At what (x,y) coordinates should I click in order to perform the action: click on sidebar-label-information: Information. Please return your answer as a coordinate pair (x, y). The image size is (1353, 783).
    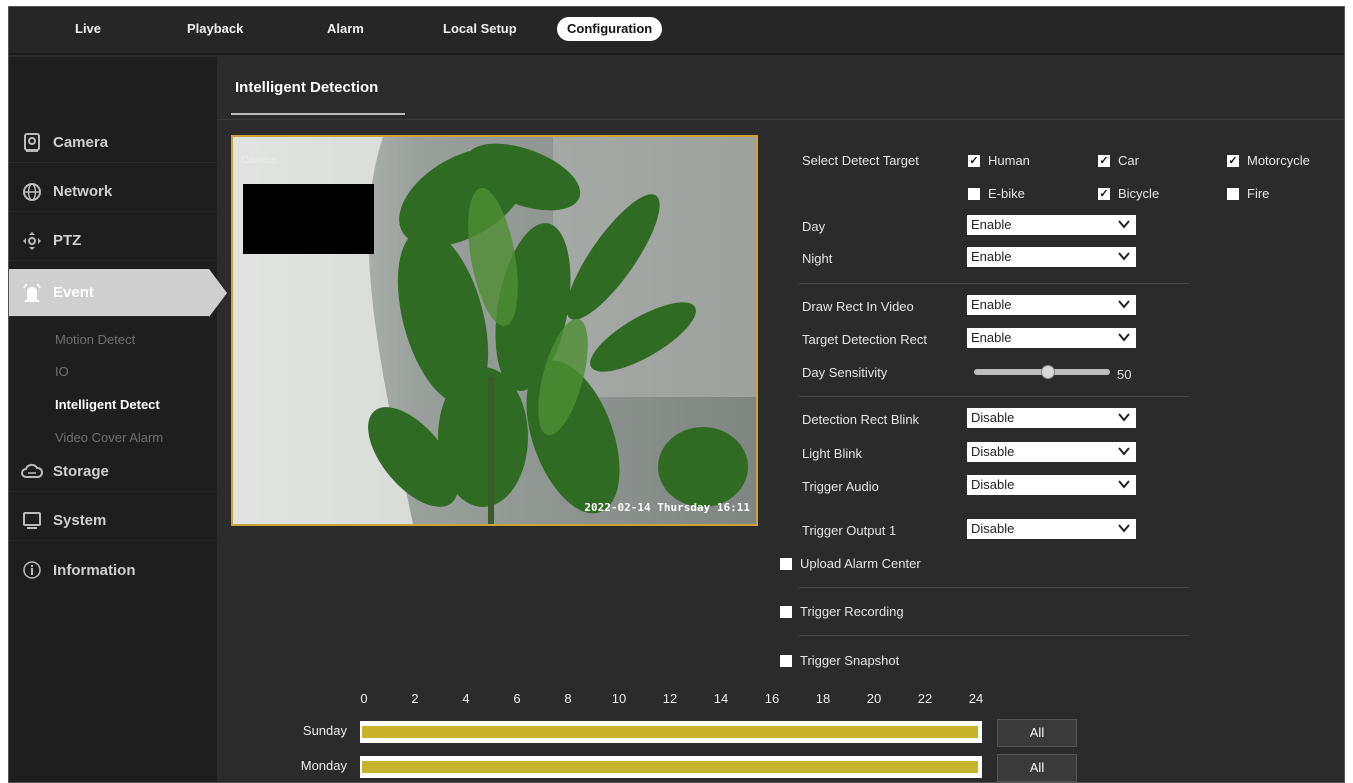
    Looking at the image, I should click on (94, 570).